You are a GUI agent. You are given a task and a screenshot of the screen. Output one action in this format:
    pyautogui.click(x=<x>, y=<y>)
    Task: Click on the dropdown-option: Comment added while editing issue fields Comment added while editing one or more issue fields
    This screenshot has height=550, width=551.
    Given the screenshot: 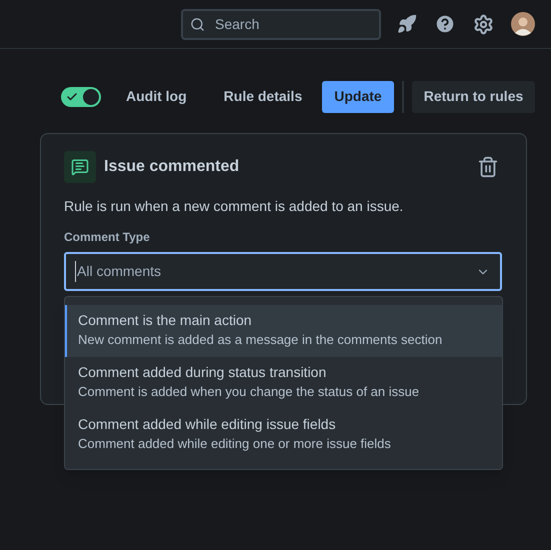 What is the action you would take?
    pyautogui.click(x=283, y=435)
    